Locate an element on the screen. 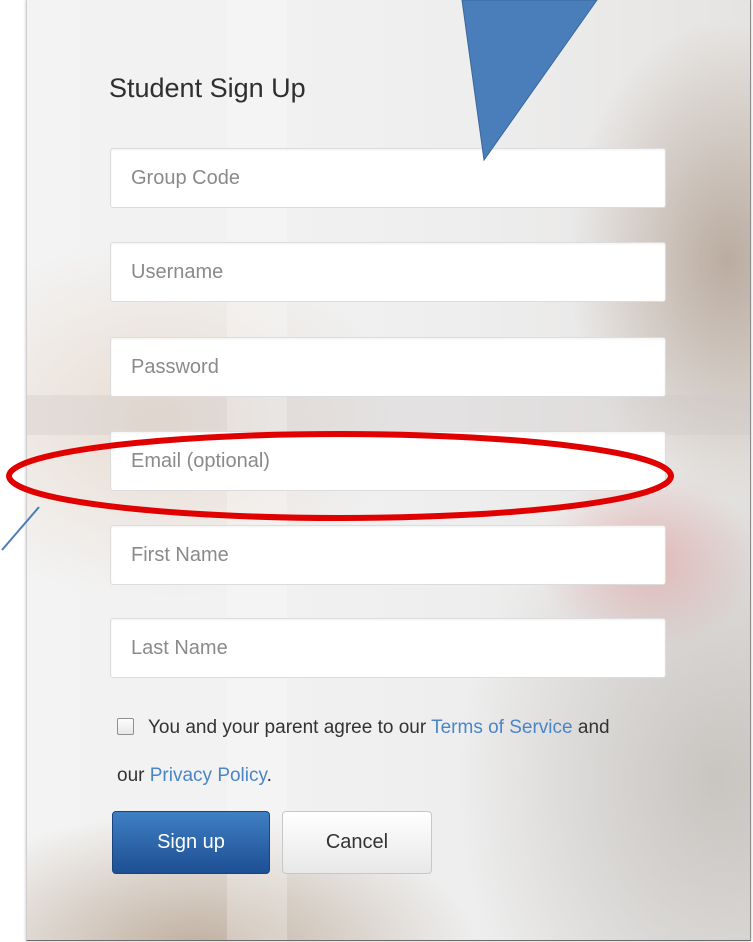  agreement-prefix: You and your parent agree to our is located at coordinates (290, 727).